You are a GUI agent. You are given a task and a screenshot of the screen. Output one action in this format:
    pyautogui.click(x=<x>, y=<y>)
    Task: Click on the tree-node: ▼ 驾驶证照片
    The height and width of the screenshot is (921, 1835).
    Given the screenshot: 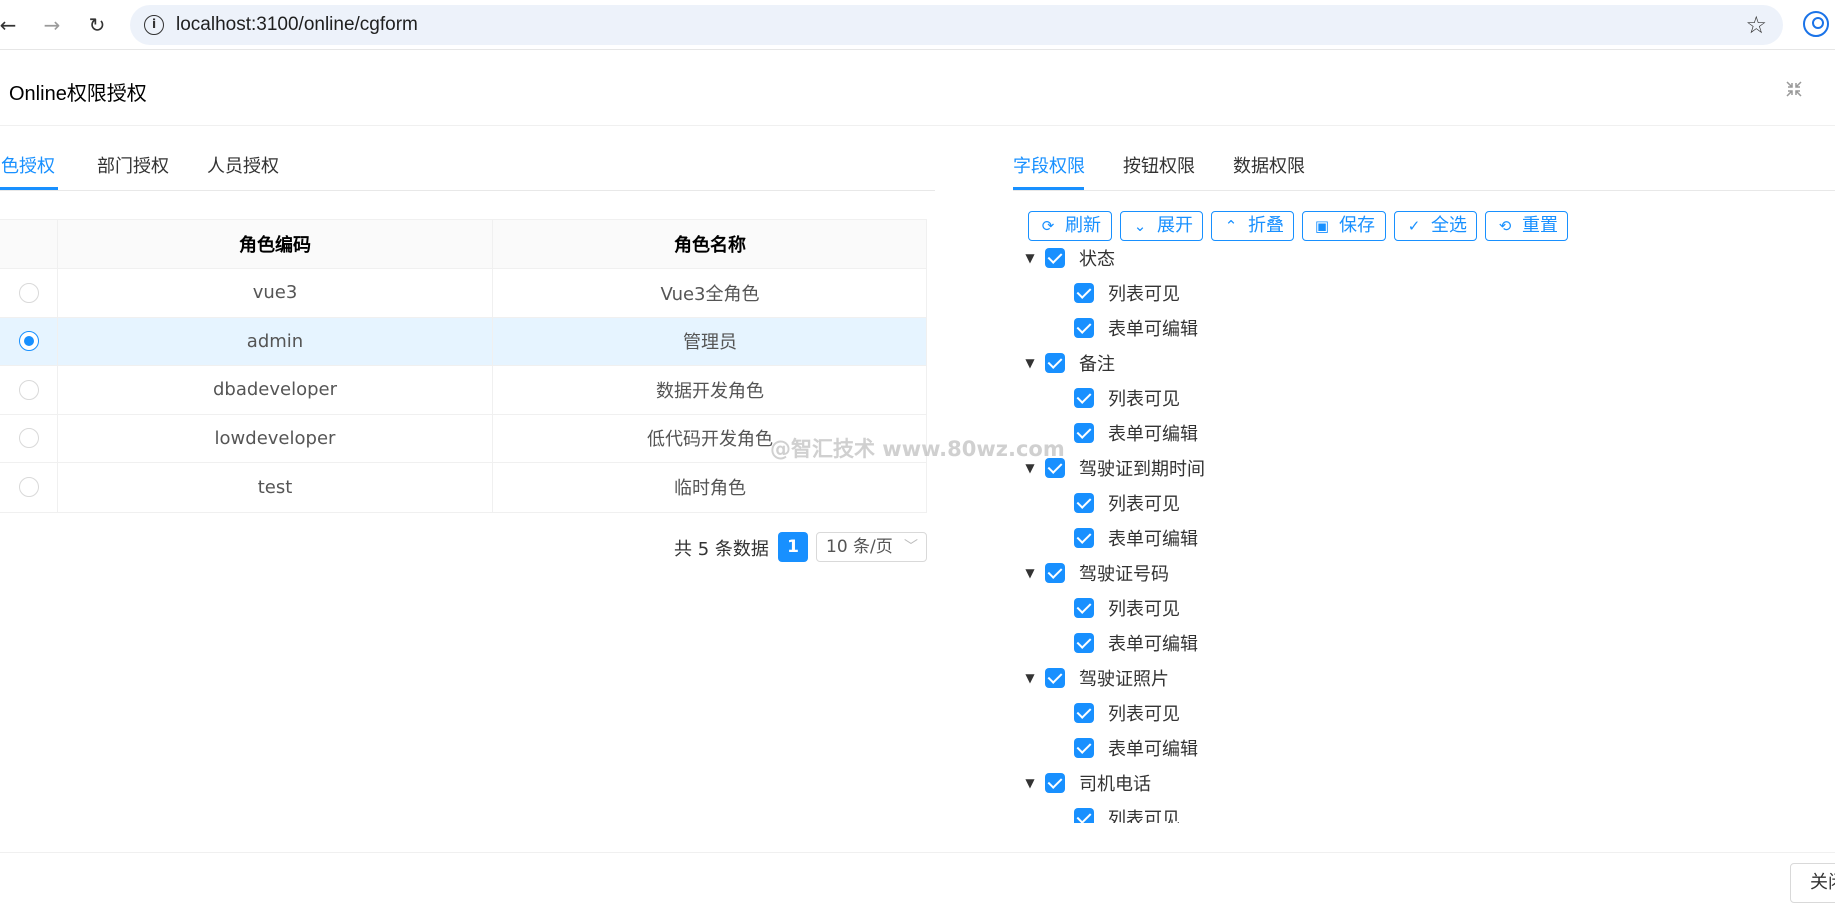 What is the action you would take?
    pyautogui.click(x=1094, y=677)
    